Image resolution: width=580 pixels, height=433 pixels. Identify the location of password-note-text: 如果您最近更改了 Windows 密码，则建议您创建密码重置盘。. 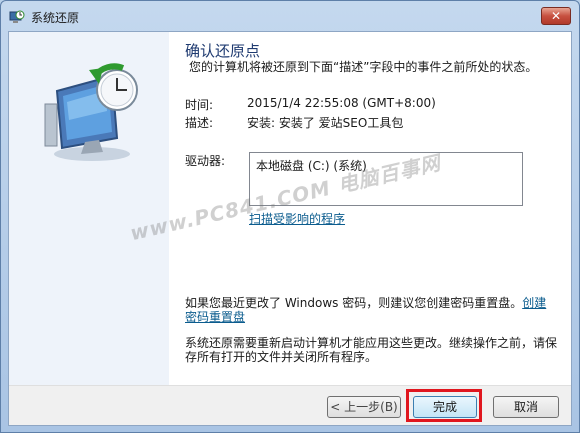
(354, 303).